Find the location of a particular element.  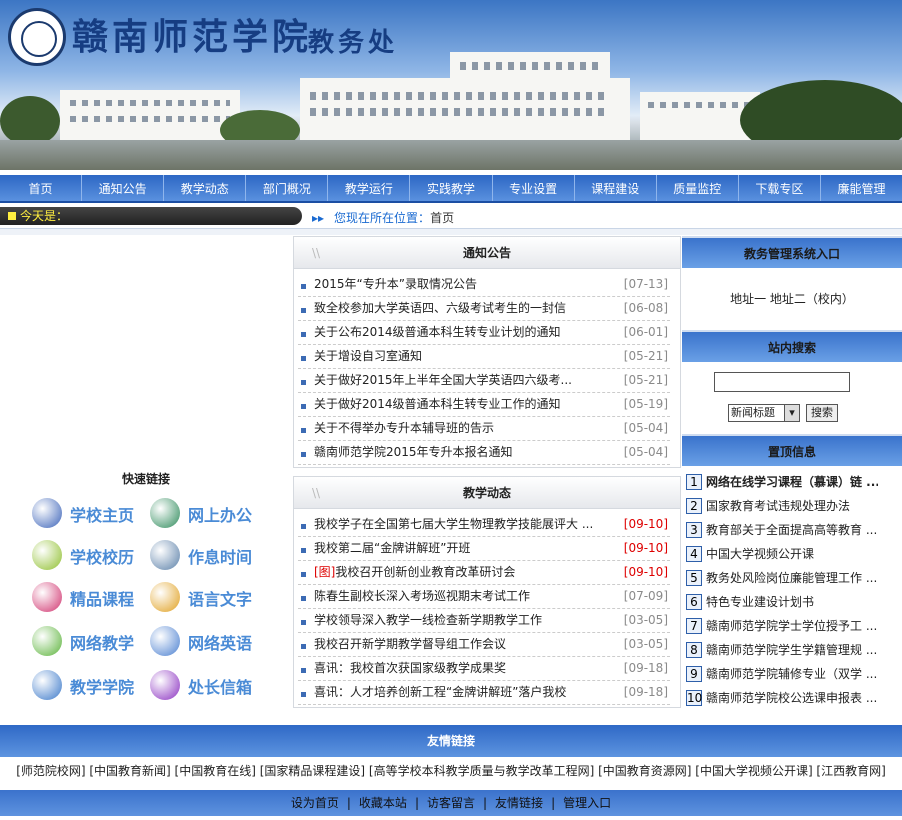

row-date: [06-08] is located at coordinates (645, 308).